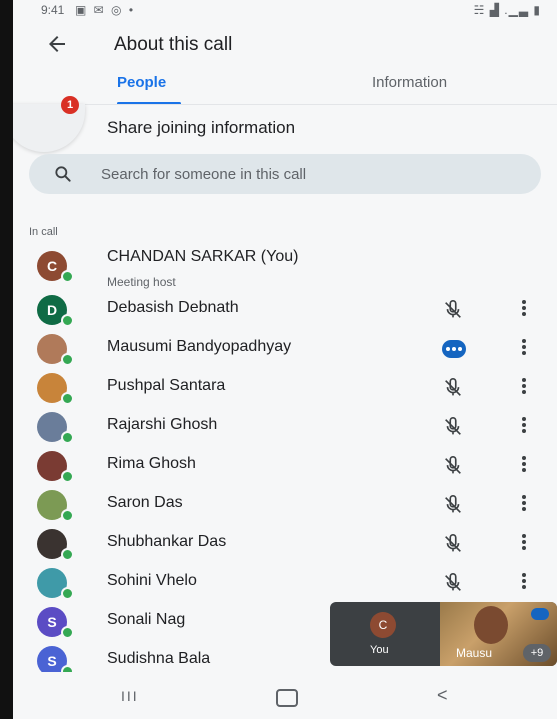 Image resolution: width=557 pixels, height=719 pixels. I want to click on participant-name: Pushpal Santara, so click(166, 385).